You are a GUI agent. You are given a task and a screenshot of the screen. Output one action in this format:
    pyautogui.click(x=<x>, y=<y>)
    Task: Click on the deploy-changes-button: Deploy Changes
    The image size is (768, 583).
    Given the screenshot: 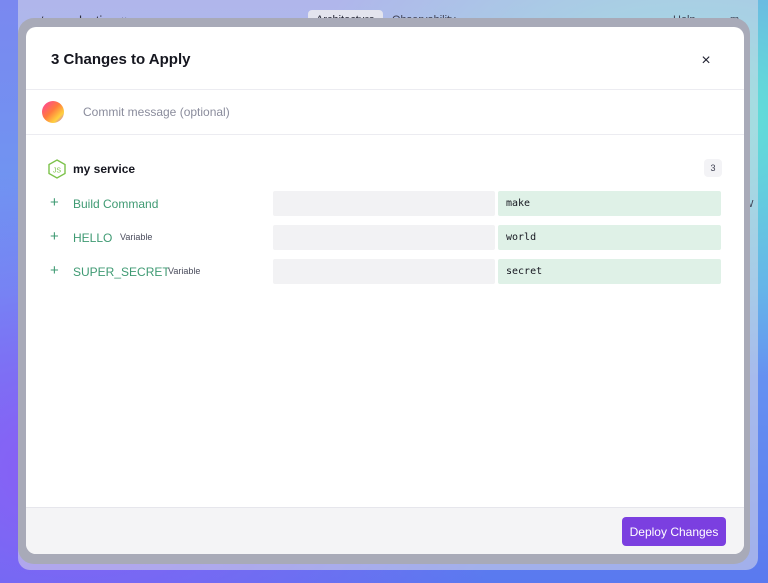 What is the action you would take?
    pyautogui.click(x=674, y=531)
    